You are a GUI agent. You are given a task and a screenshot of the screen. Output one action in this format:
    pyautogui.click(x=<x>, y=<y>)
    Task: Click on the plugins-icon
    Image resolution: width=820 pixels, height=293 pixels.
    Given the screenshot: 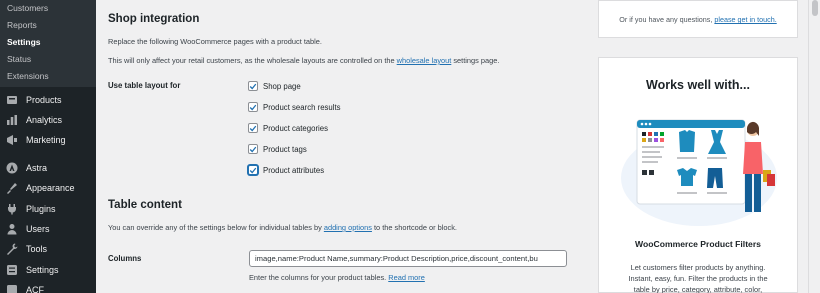 What is the action you would take?
    pyautogui.click(x=12, y=209)
    